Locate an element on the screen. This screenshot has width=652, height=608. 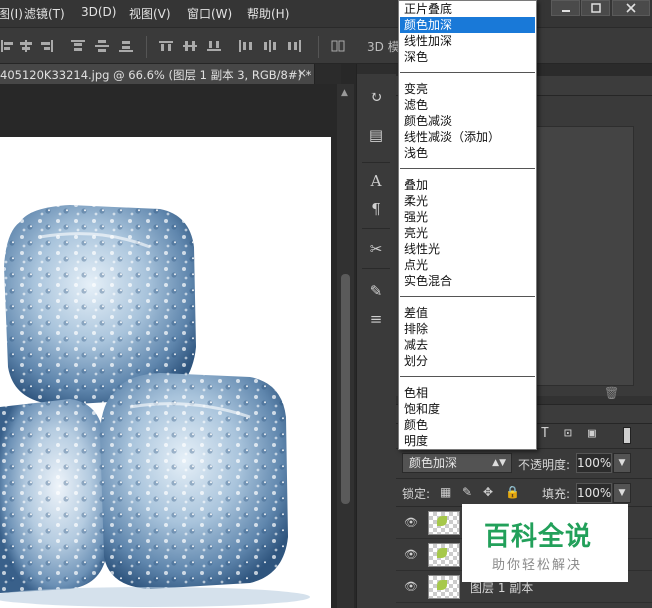
blend-mode-select: 颜色加深 ▲▼ is located at coordinates (457, 463).